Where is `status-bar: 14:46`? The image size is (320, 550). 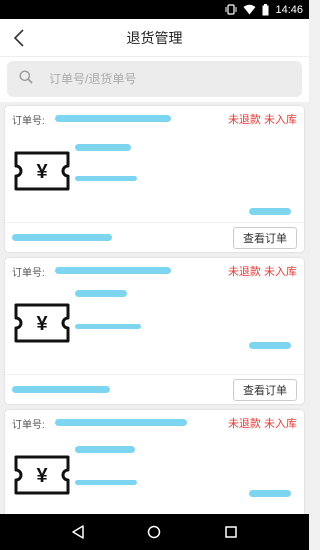 status-bar: 14:46 is located at coordinates (154, 9).